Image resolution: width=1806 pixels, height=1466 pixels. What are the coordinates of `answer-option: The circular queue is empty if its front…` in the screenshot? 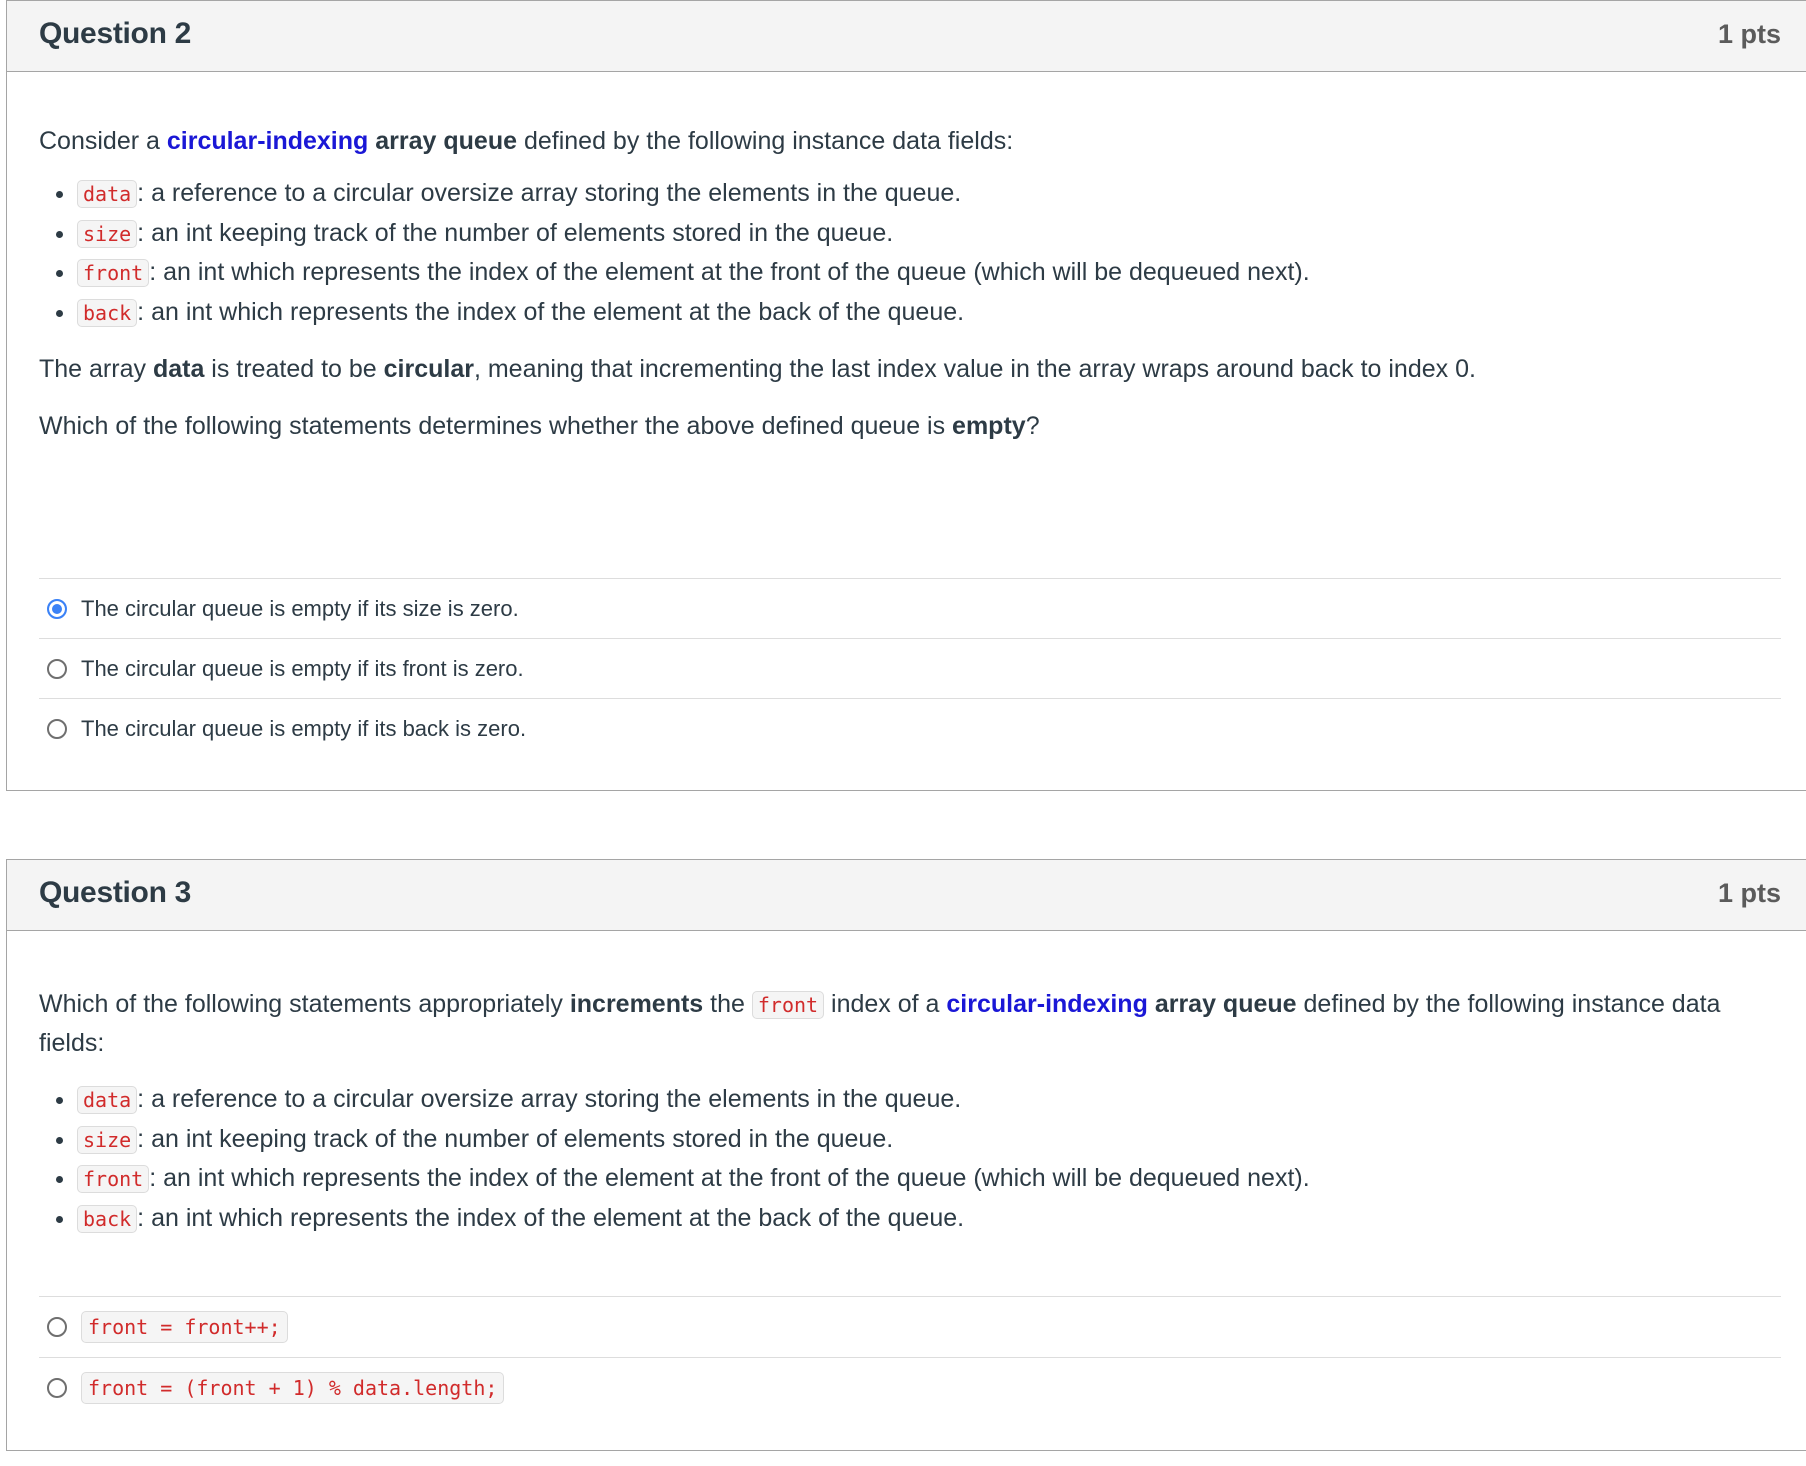 It's located at (910, 668).